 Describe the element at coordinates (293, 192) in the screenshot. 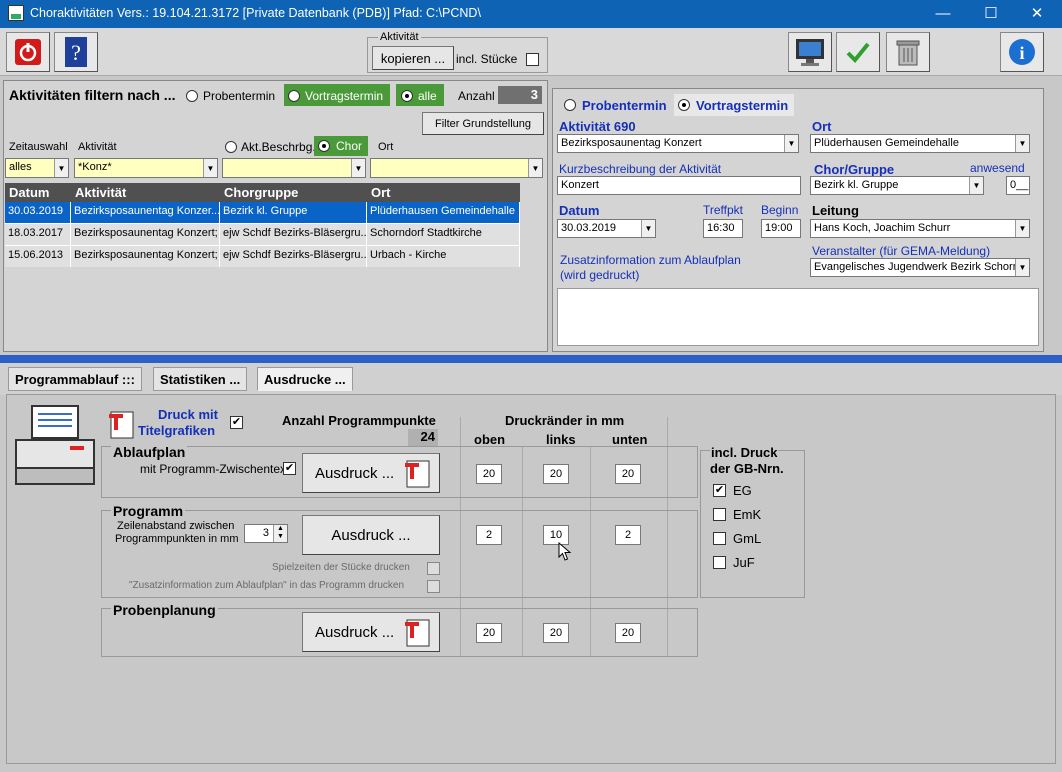

I see `col-header-chorgruppe: Chorgruppe` at that location.